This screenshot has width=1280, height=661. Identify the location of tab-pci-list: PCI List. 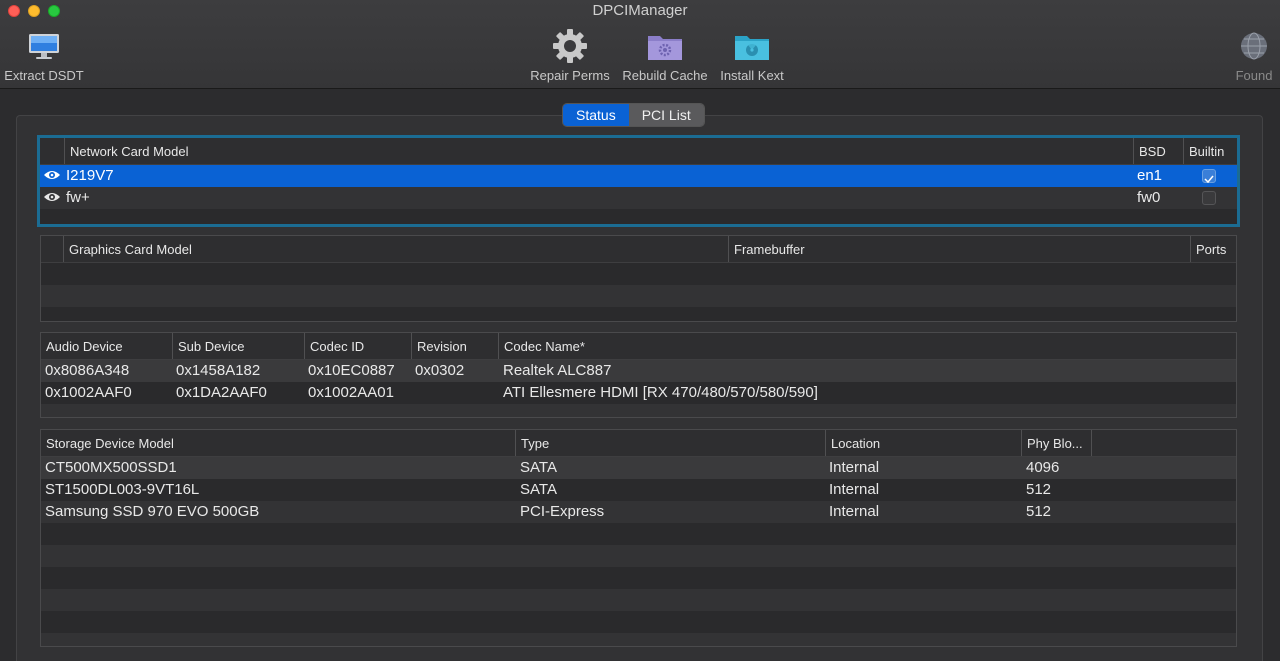
(666, 115).